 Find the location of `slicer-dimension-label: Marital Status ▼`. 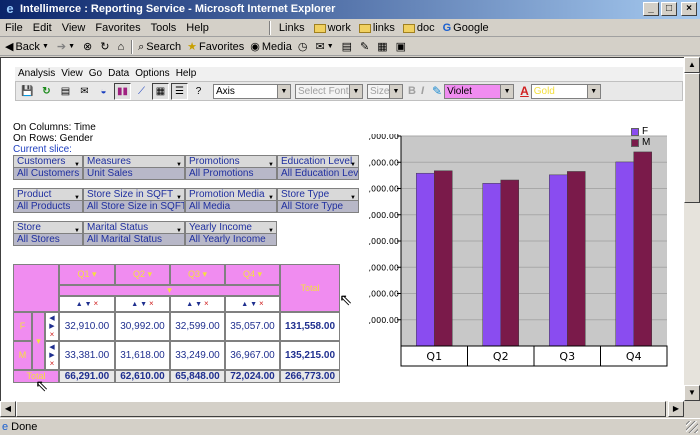

slicer-dimension-label: Marital Status ▼ is located at coordinates (134, 228).